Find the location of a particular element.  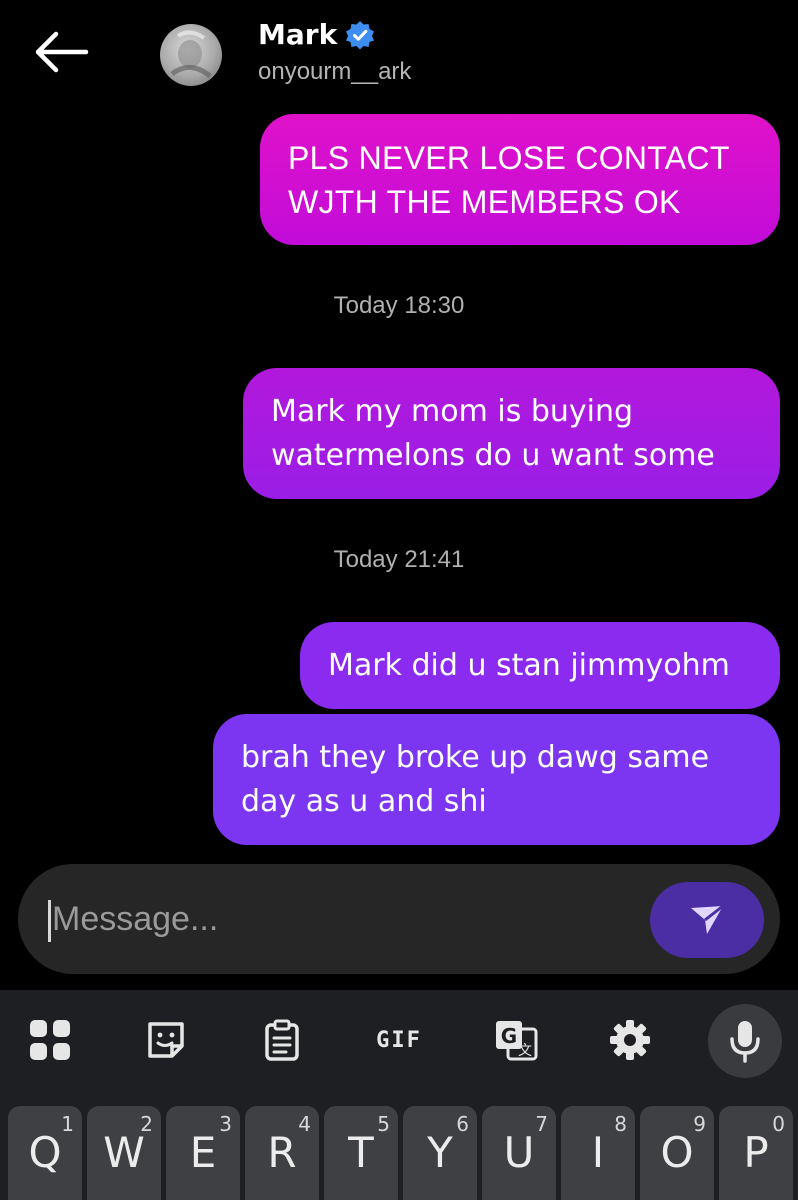

key-e: 3 E is located at coordinates (203, 1153).